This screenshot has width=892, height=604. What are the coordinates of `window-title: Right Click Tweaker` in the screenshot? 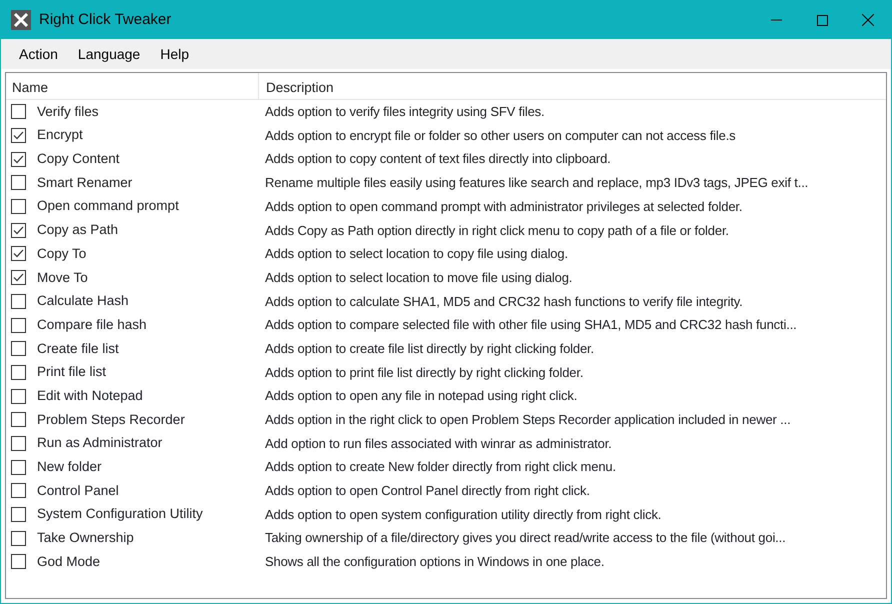 It's located at (105, 20).